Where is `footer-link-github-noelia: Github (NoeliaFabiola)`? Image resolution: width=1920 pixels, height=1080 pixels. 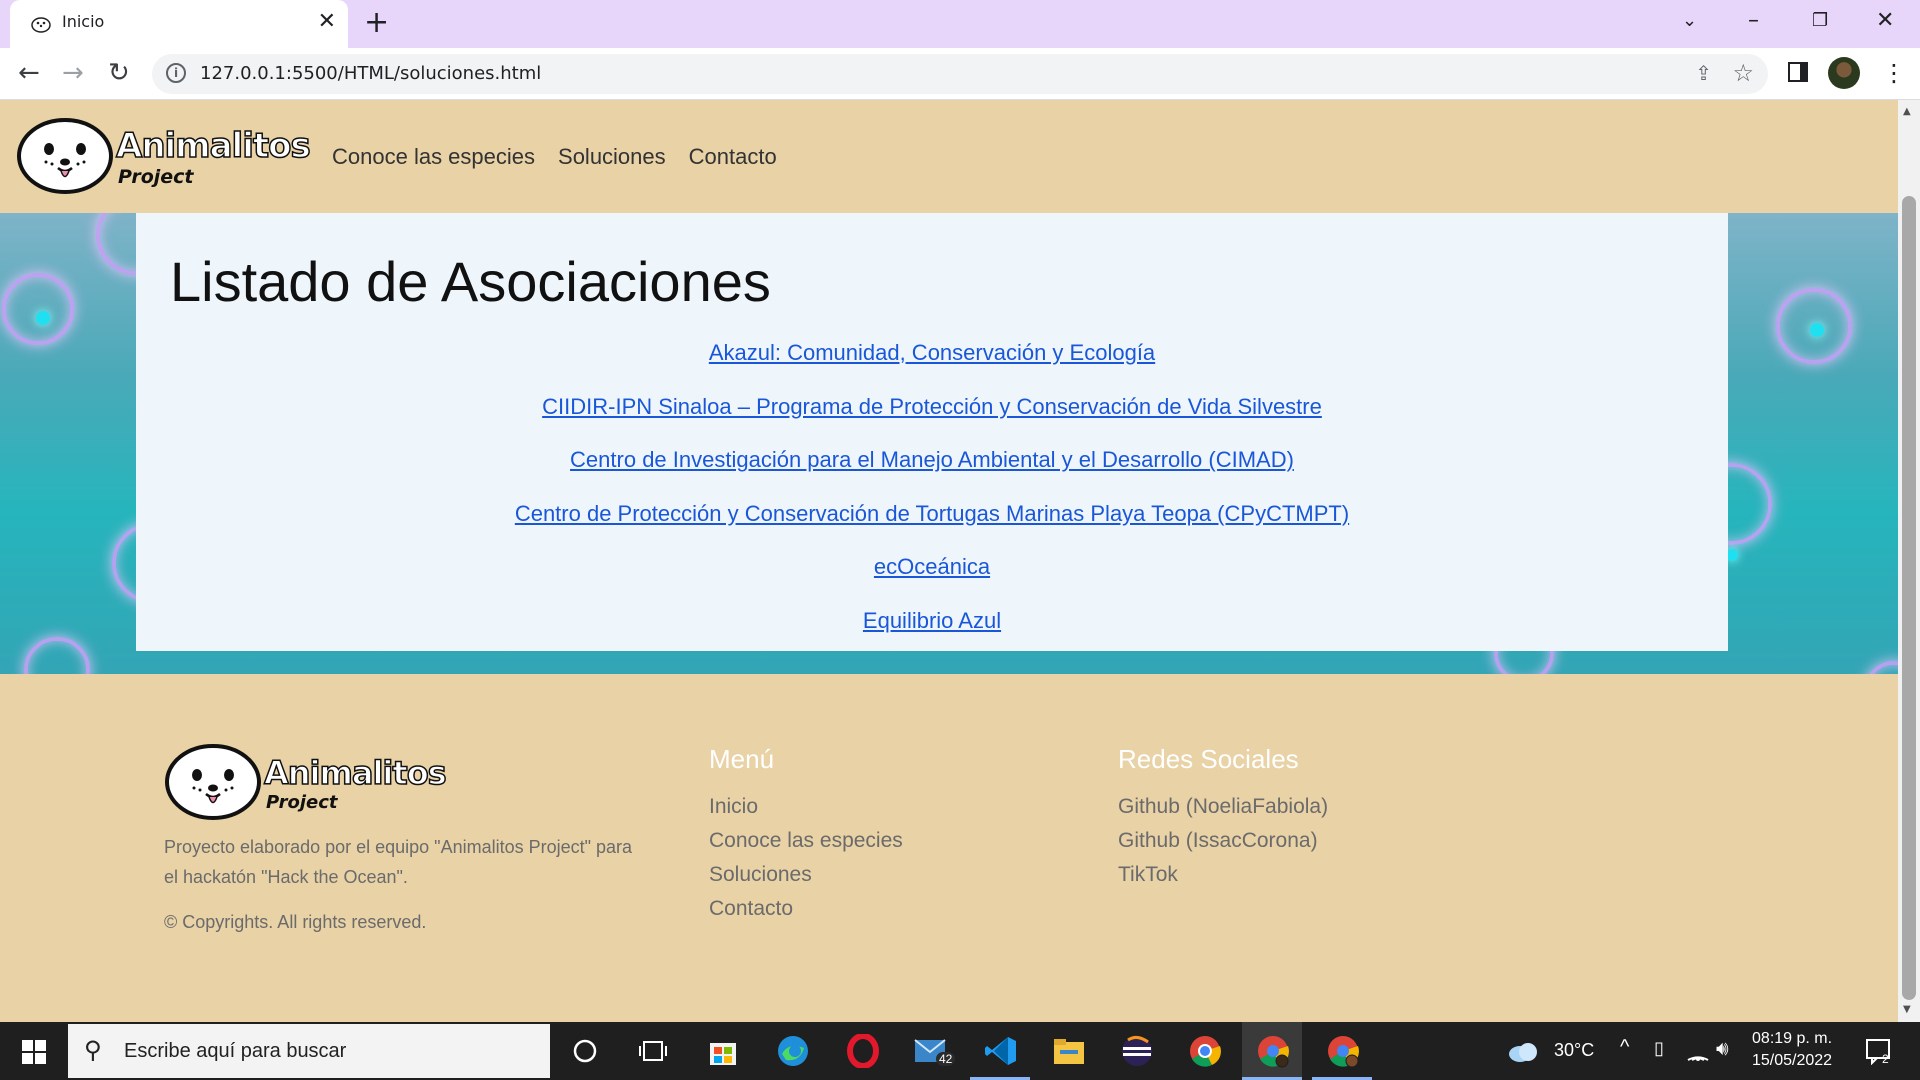
footer-link-github-noelia: Github (NoeliaFabiola) is located at coordinates (1223, 812).